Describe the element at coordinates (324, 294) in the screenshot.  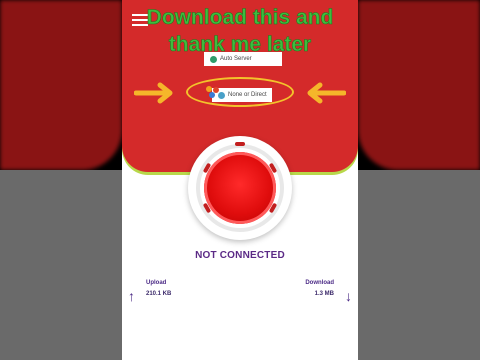
I see `download-value: 1.3 MB` at that location.